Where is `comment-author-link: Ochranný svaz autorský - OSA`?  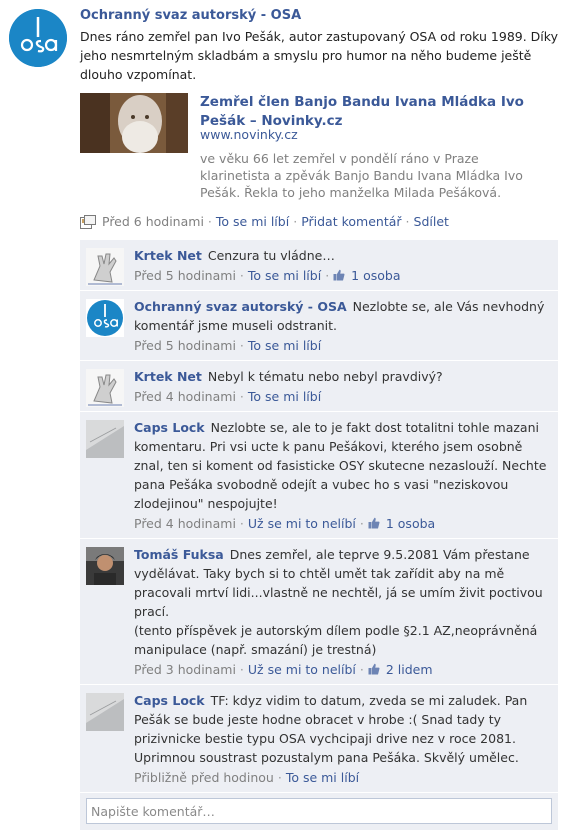 comment-author-link: Ochranný svaz autorský - OSA is located at coordinates (240, 306).